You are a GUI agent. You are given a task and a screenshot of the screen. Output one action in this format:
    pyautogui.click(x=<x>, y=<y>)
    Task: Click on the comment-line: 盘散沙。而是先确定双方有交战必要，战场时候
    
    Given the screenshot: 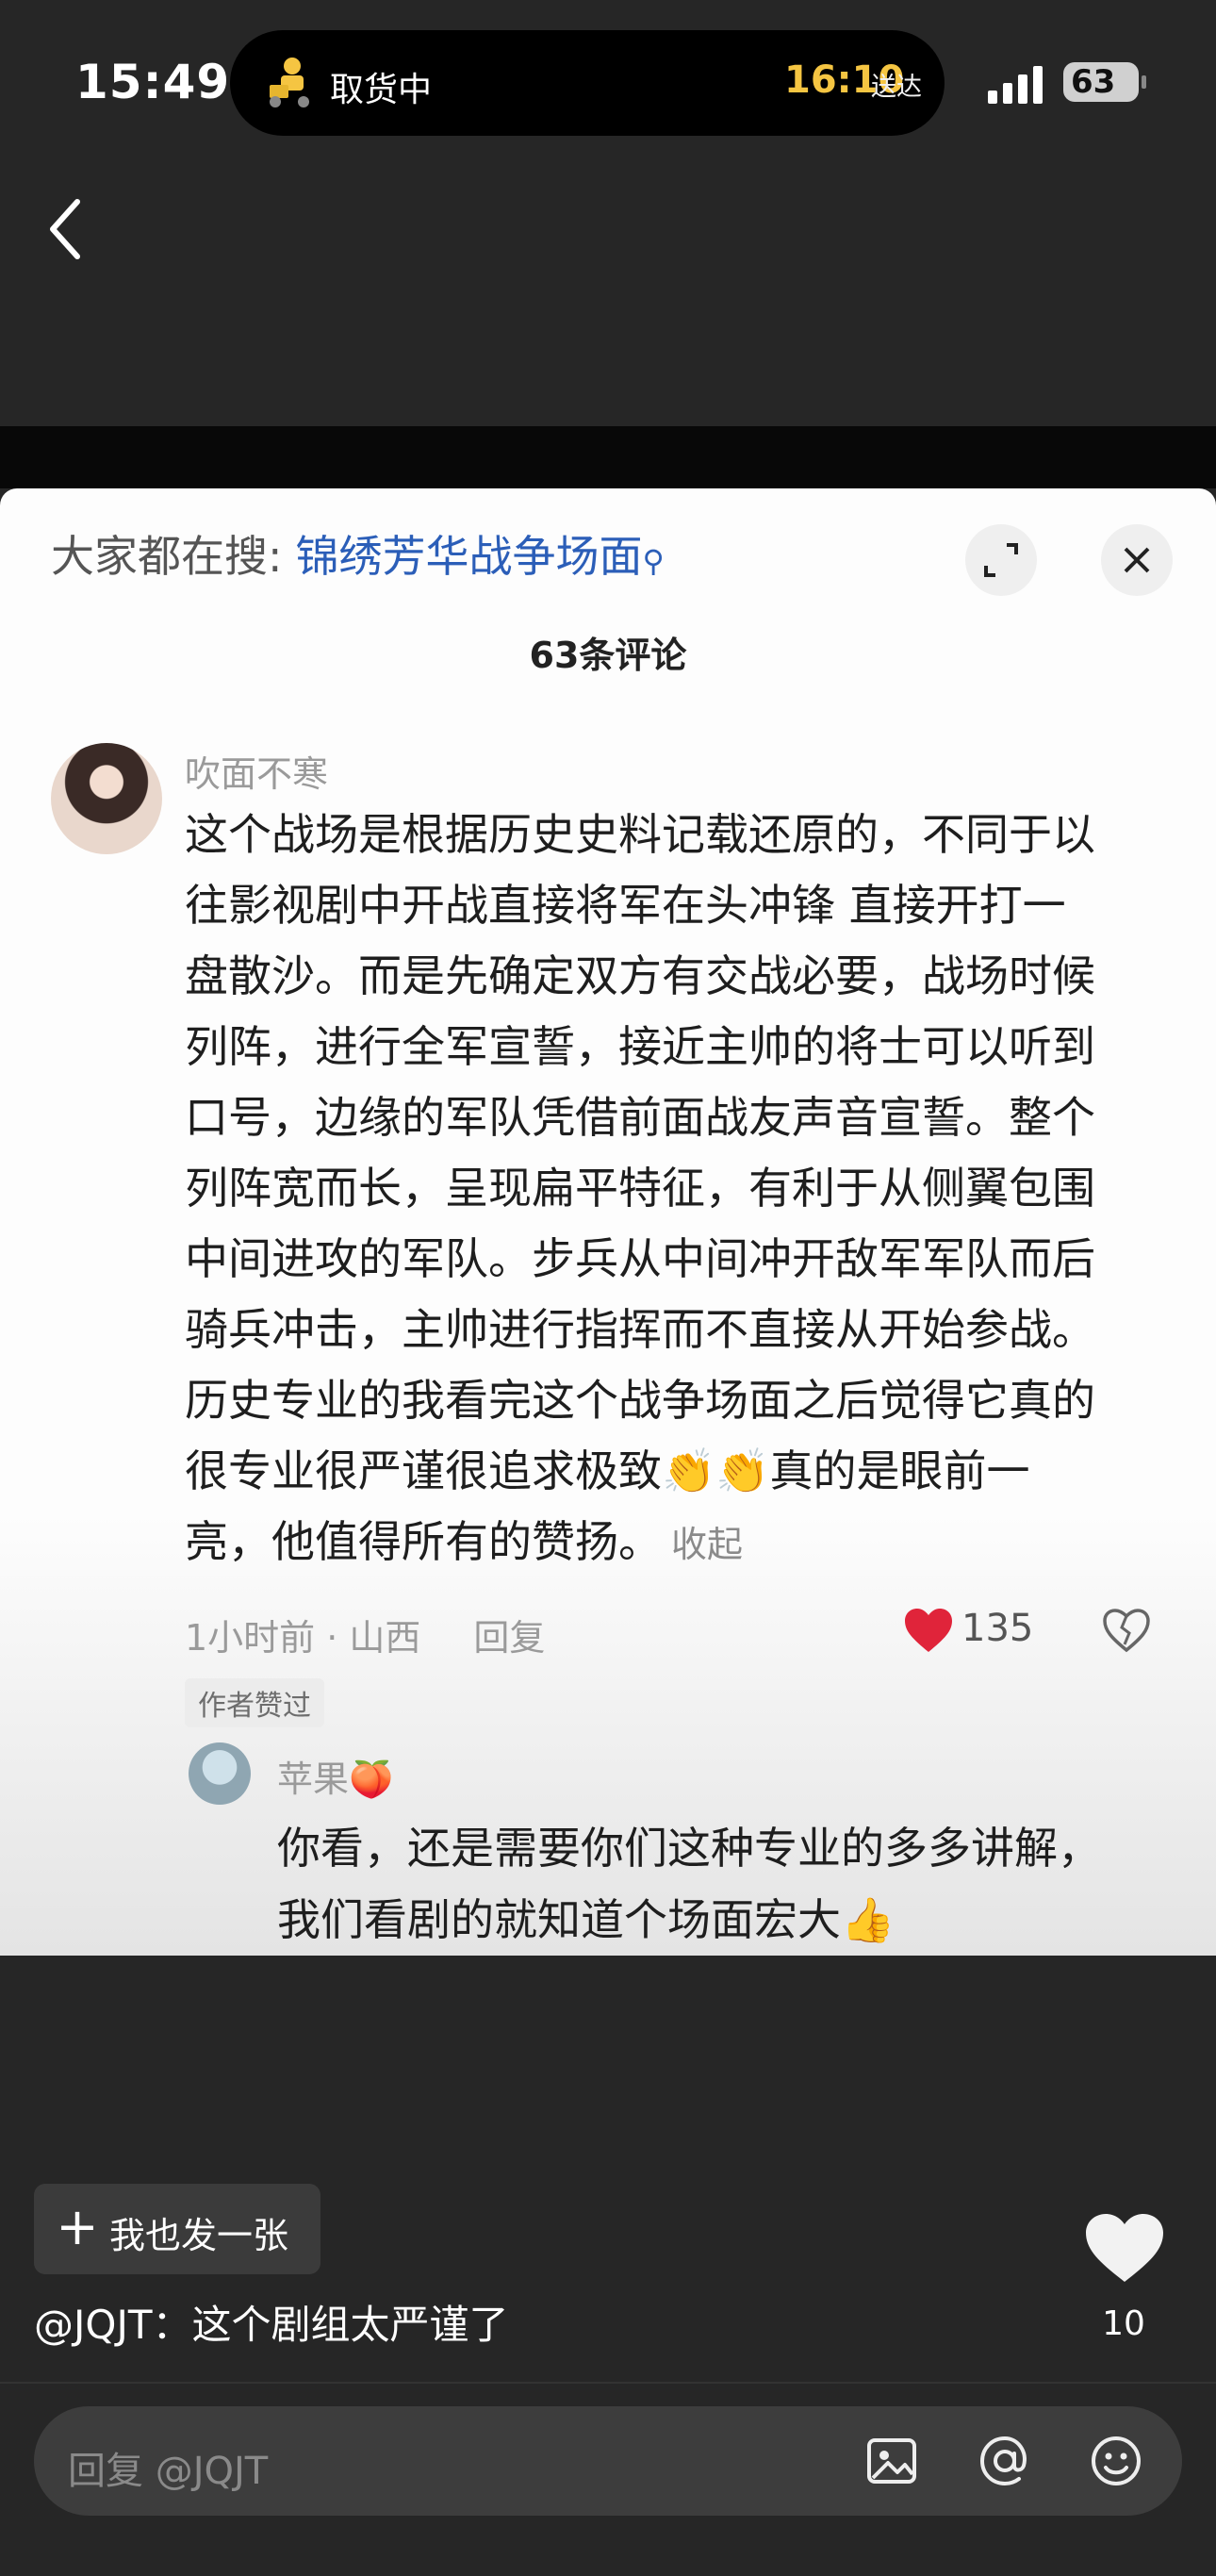 What is the action you would take?
    pyautogui.click(x=640, y=975)
    